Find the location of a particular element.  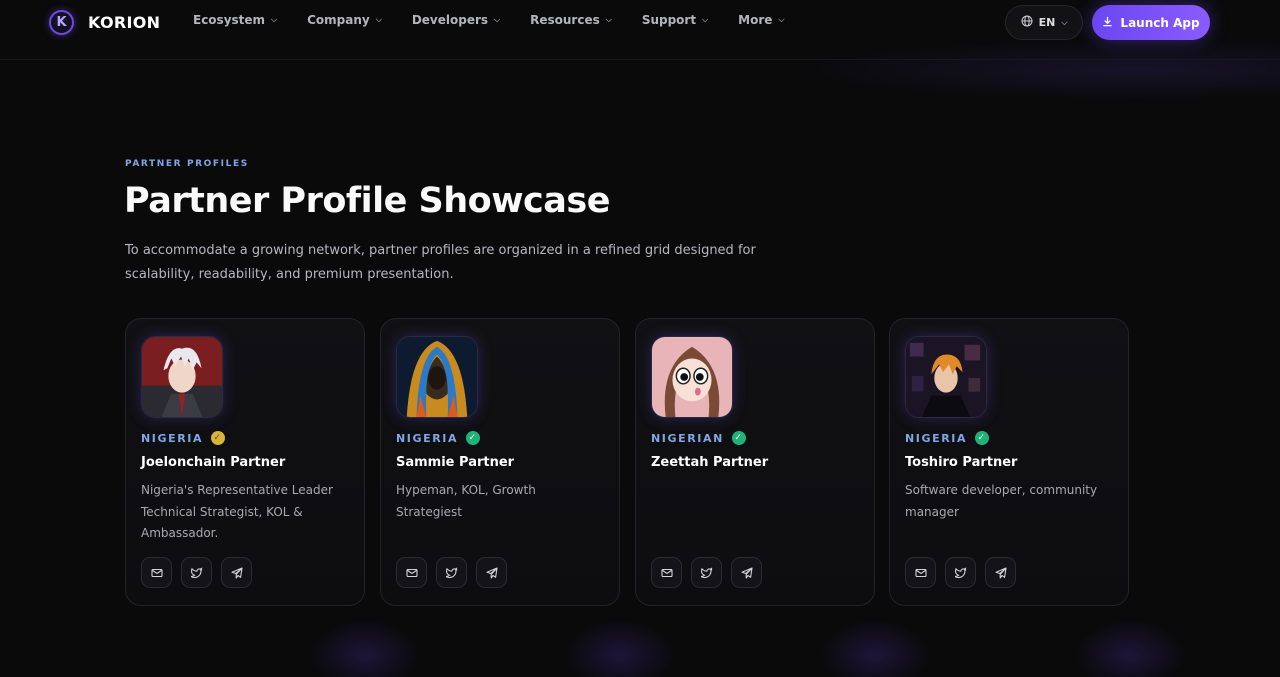

menu-resources: Resources ⌵ is located at coordinates (571, 20).